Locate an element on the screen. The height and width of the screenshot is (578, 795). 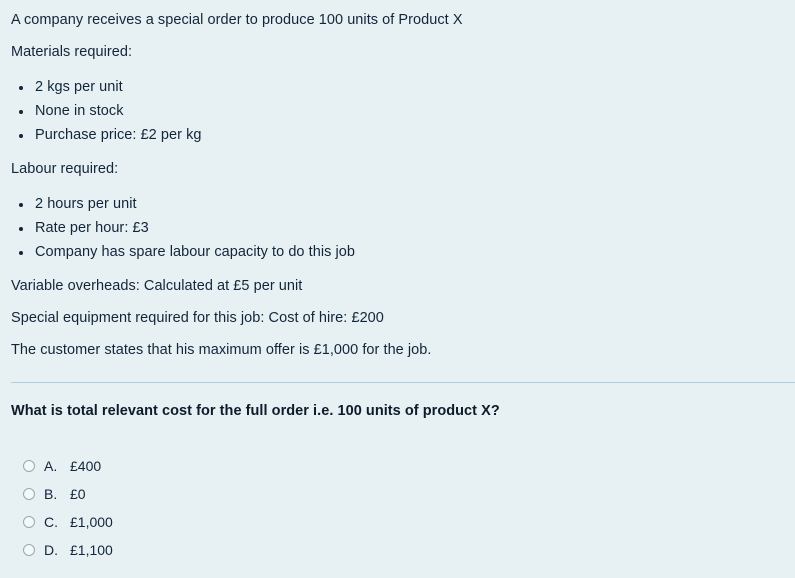
radio-button-d is located at coordinates (29, 550).